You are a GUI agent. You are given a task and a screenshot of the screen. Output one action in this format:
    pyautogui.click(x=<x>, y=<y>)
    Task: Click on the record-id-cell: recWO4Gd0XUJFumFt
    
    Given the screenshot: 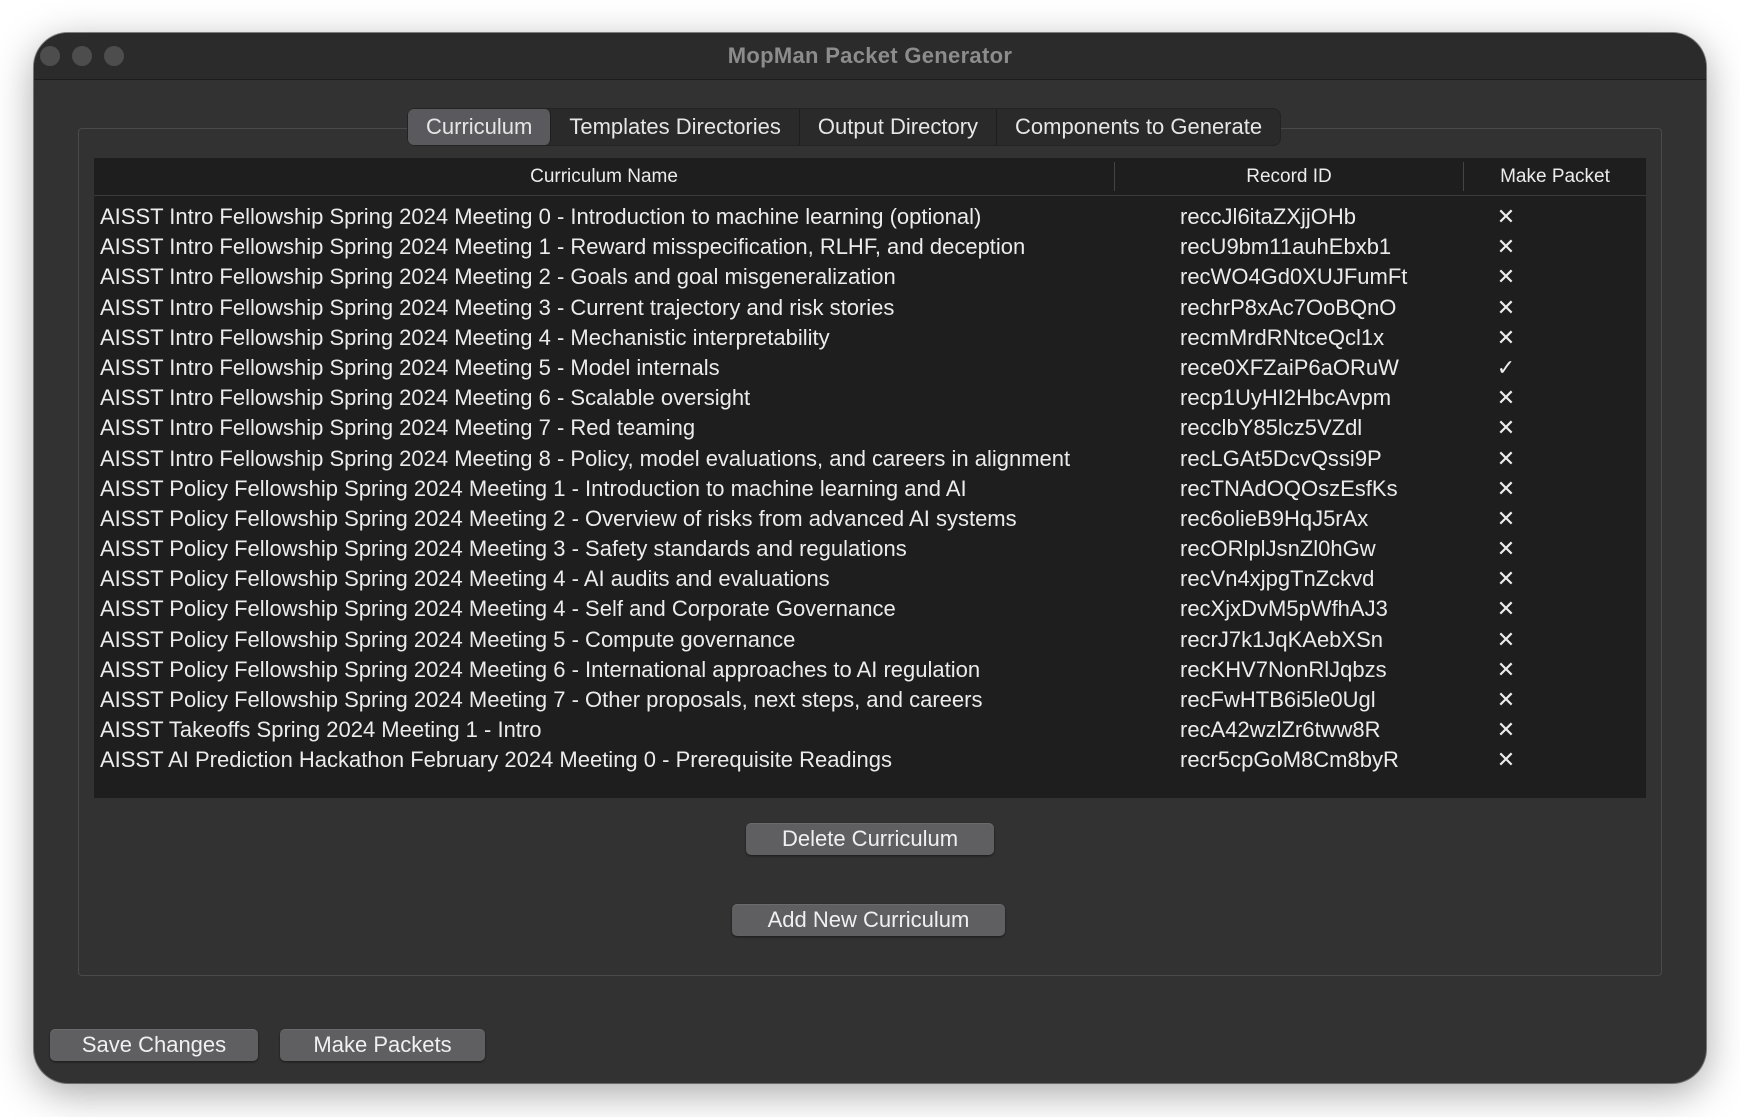 What is the action you would take?
    pyautogui.click(x=1293, y=277)
    